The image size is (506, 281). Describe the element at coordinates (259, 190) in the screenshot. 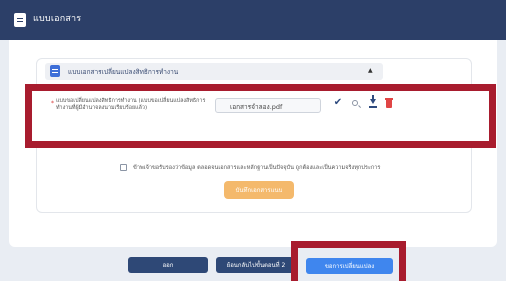

I see `save-attachment-button: บันทึกเอกสารแนบ` at that location.